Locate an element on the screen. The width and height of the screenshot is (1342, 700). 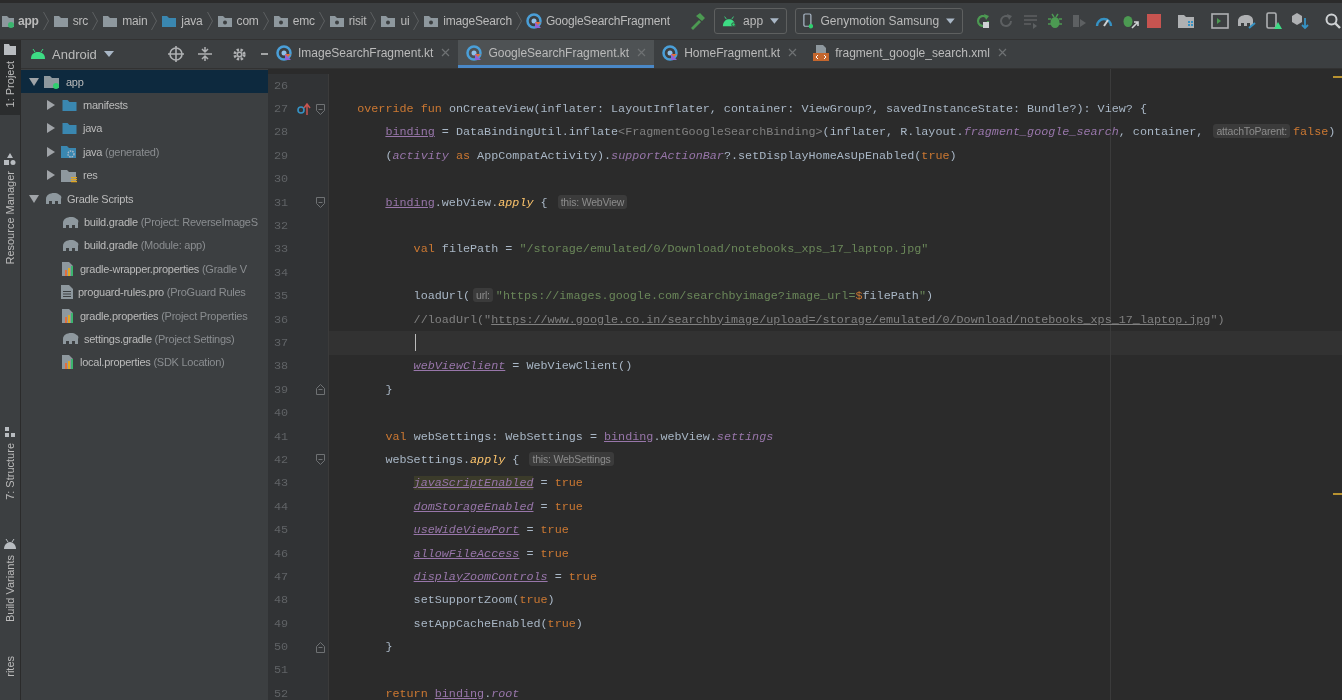
breadcrumb-item: ui is located at coordinates (395, 21).